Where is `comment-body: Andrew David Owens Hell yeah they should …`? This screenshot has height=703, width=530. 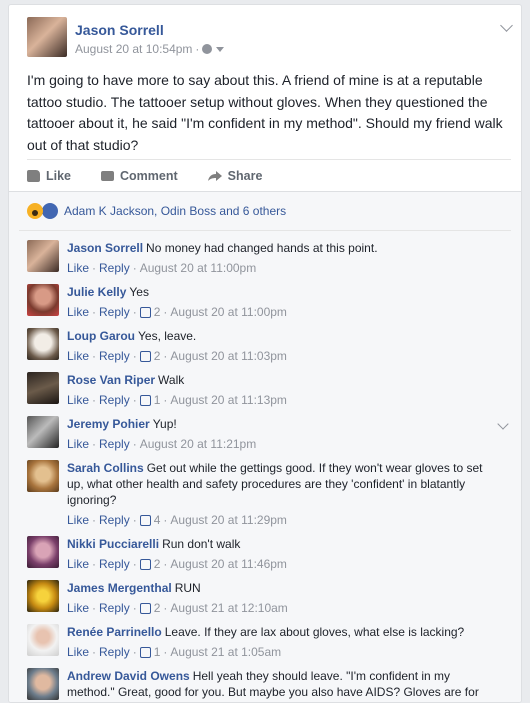 comment-body: Andrew David Owens Hell yeah they should … is located at coordinates (282, 684).